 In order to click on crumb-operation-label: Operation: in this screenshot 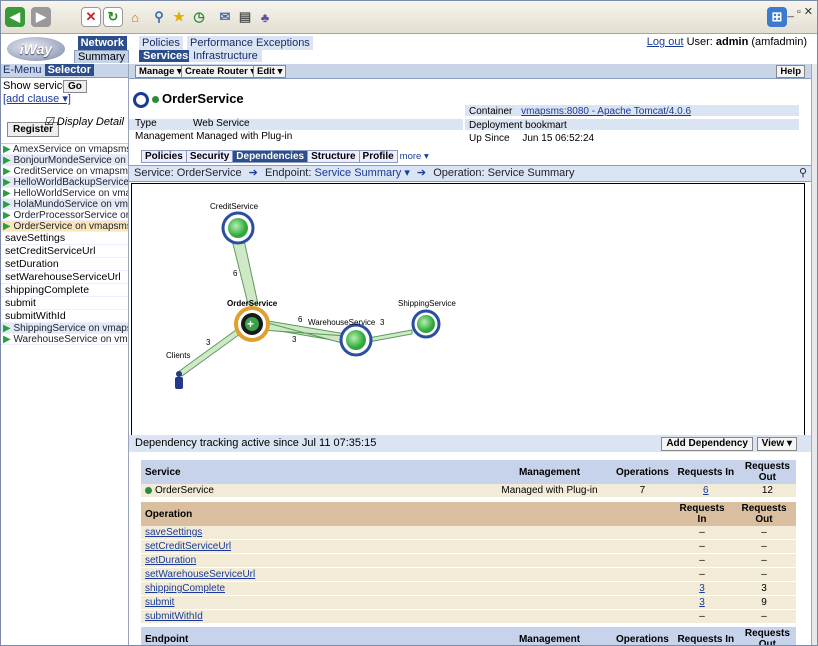, I will do `click(459, 173)`.